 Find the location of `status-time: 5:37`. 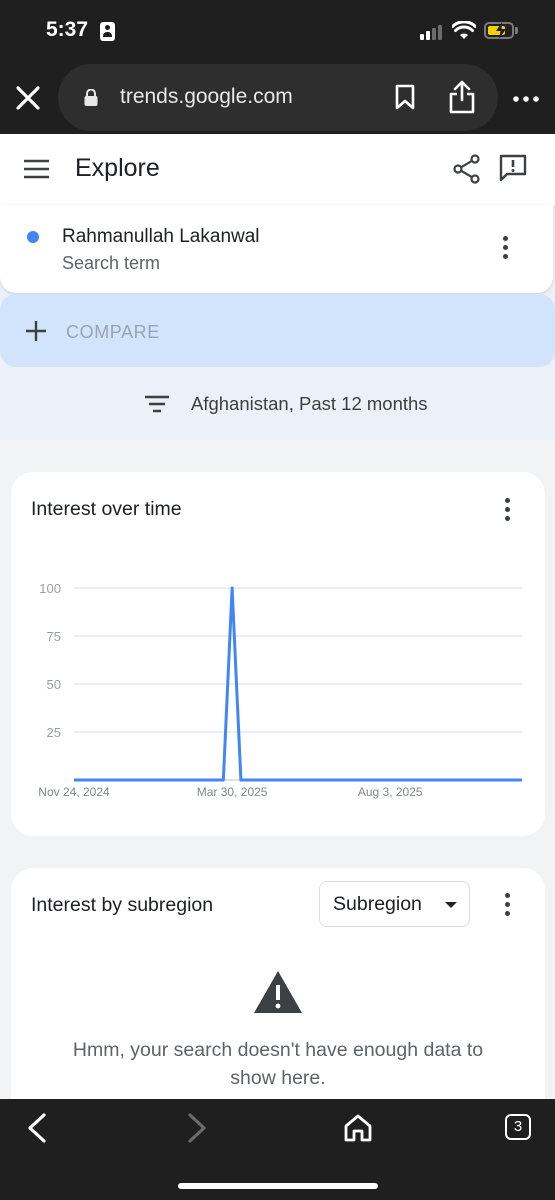

status-time: 5:37 is located at coordinates (67, 29).